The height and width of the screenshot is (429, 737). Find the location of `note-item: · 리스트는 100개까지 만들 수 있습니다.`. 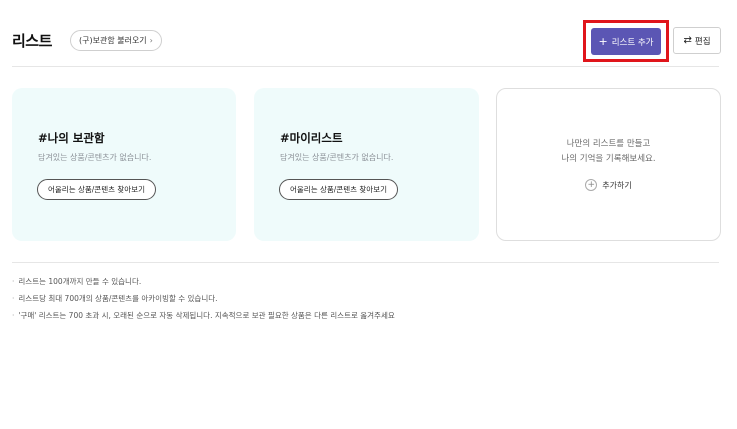

note-item: · 리스트는 100개까지 만들 수 있습니다. is located at coordinates (372, 281).